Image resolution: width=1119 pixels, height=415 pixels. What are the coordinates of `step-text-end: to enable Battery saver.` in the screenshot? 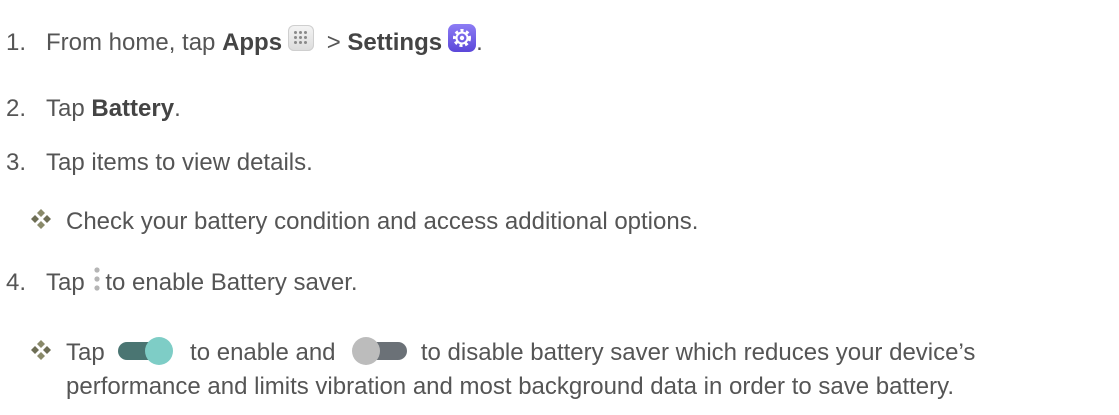 It's located at (231, 282).